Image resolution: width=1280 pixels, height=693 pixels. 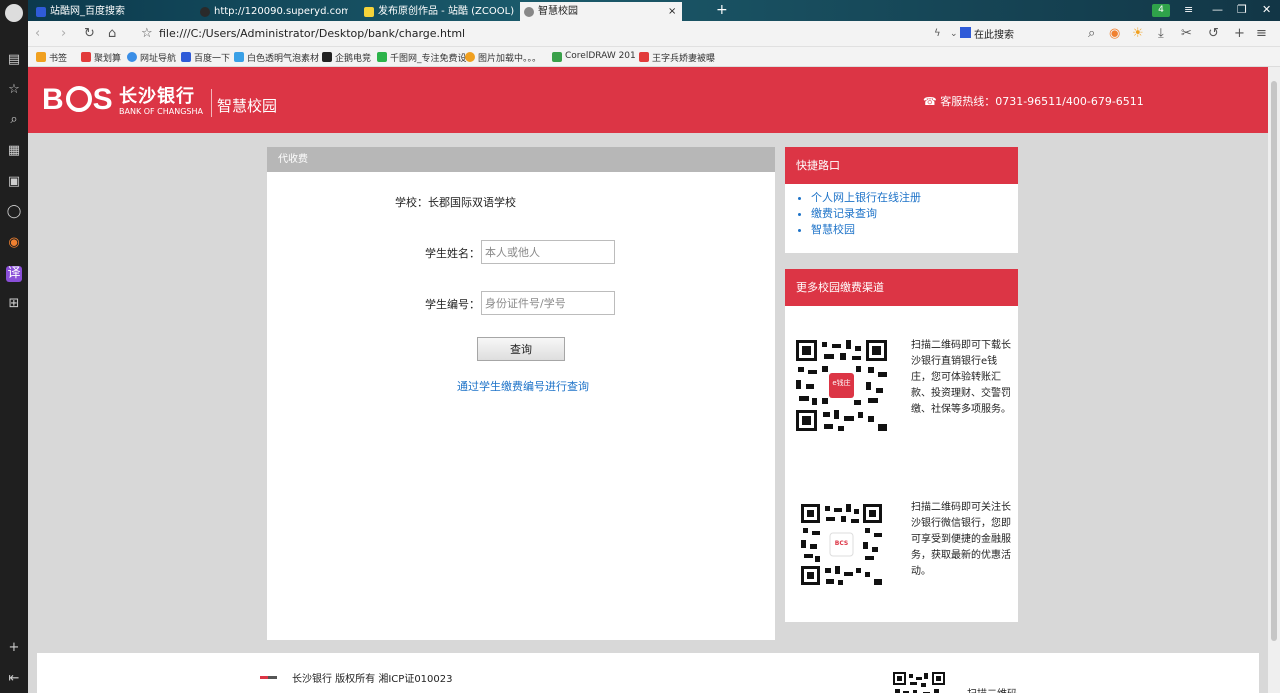 What do you see at coordinates (14, 648) in the screenshot?
I see `add-panel-icon: +` at bounding box center [14, 648].